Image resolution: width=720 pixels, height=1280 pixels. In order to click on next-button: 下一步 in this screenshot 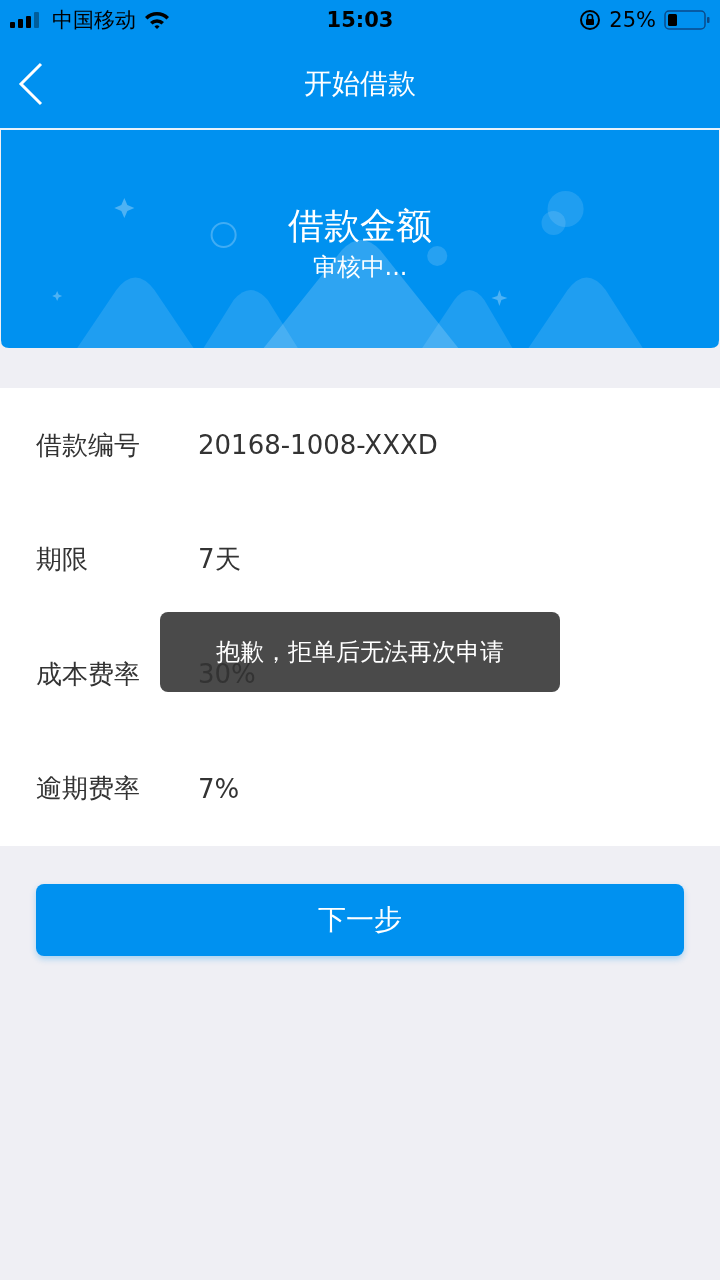, I will do `click(360, 920)`.